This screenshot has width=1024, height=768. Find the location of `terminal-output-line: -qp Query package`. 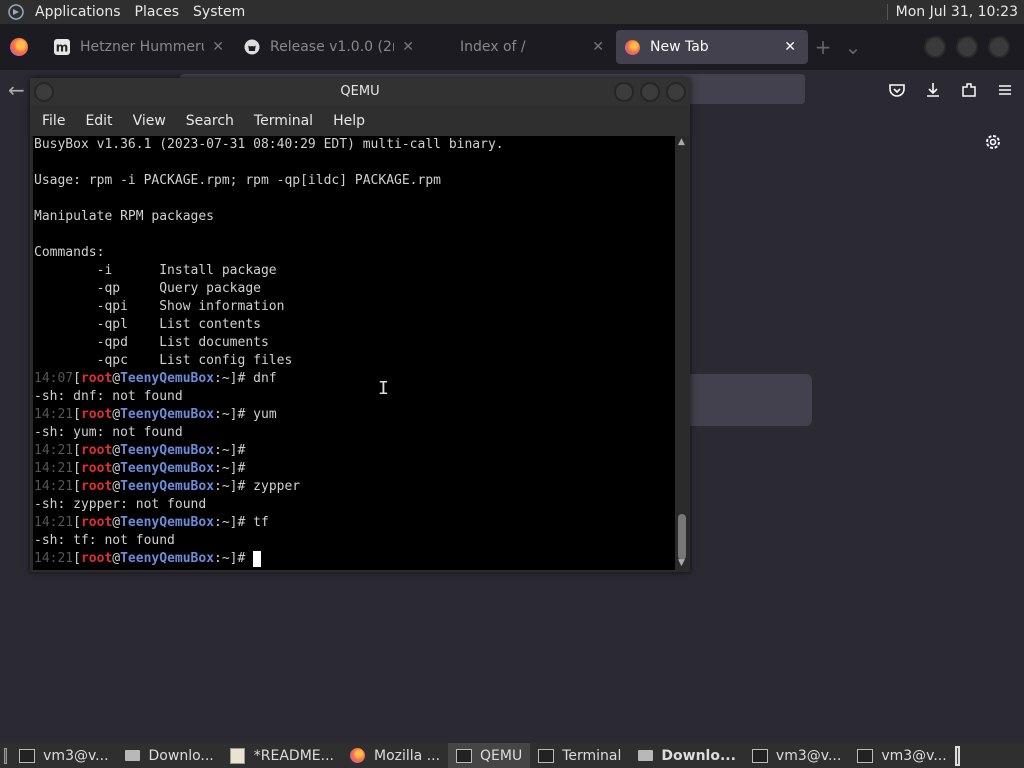

terminal-output-line: -qp Query package is located at coordinates (147, 288).